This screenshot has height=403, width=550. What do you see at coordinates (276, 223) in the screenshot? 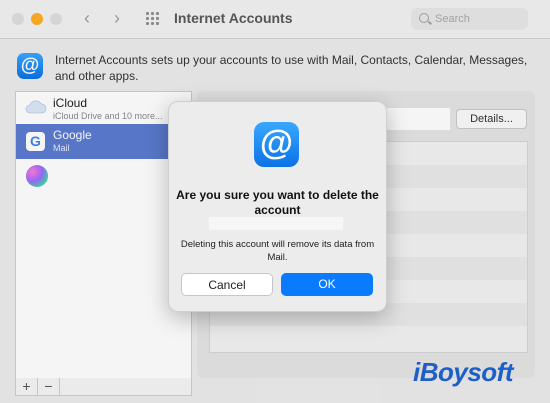
I see `redacted-account-identifier` at bounding box center [276, 223].